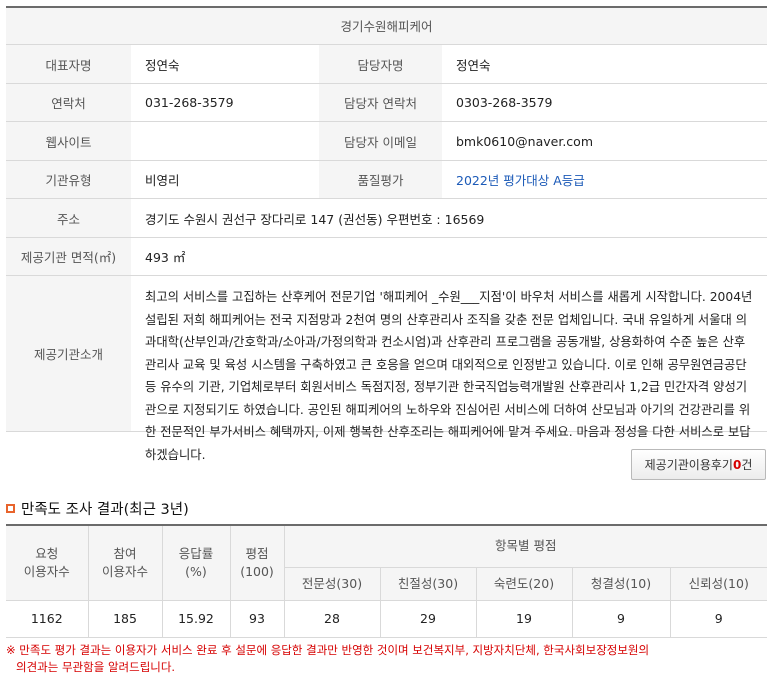  What do you see at coordinates (68, 64) in the screenshot?
I see `rep-label: 대표자명` at bounding box center [68, 64].